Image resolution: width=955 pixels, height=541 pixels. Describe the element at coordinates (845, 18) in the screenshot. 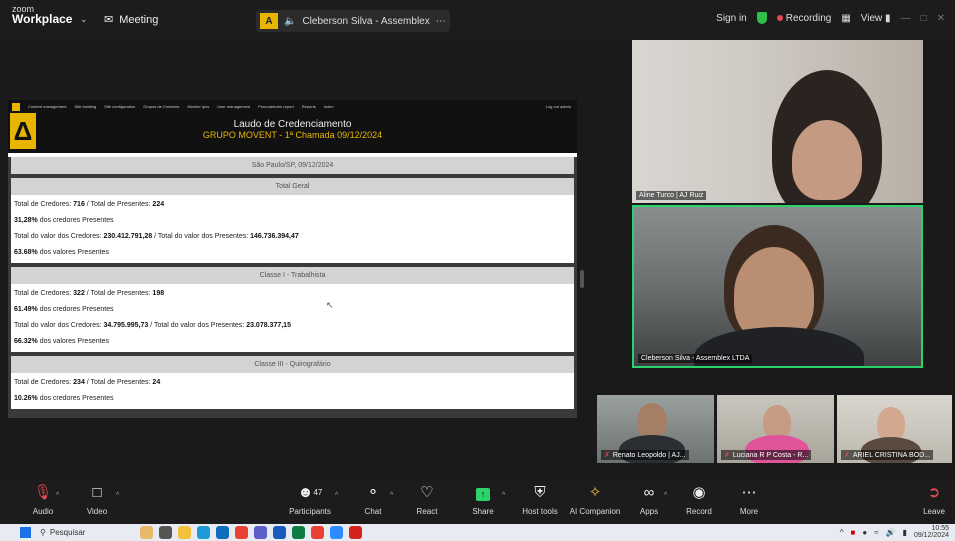

I see `grid-icon: ▦` at that location.